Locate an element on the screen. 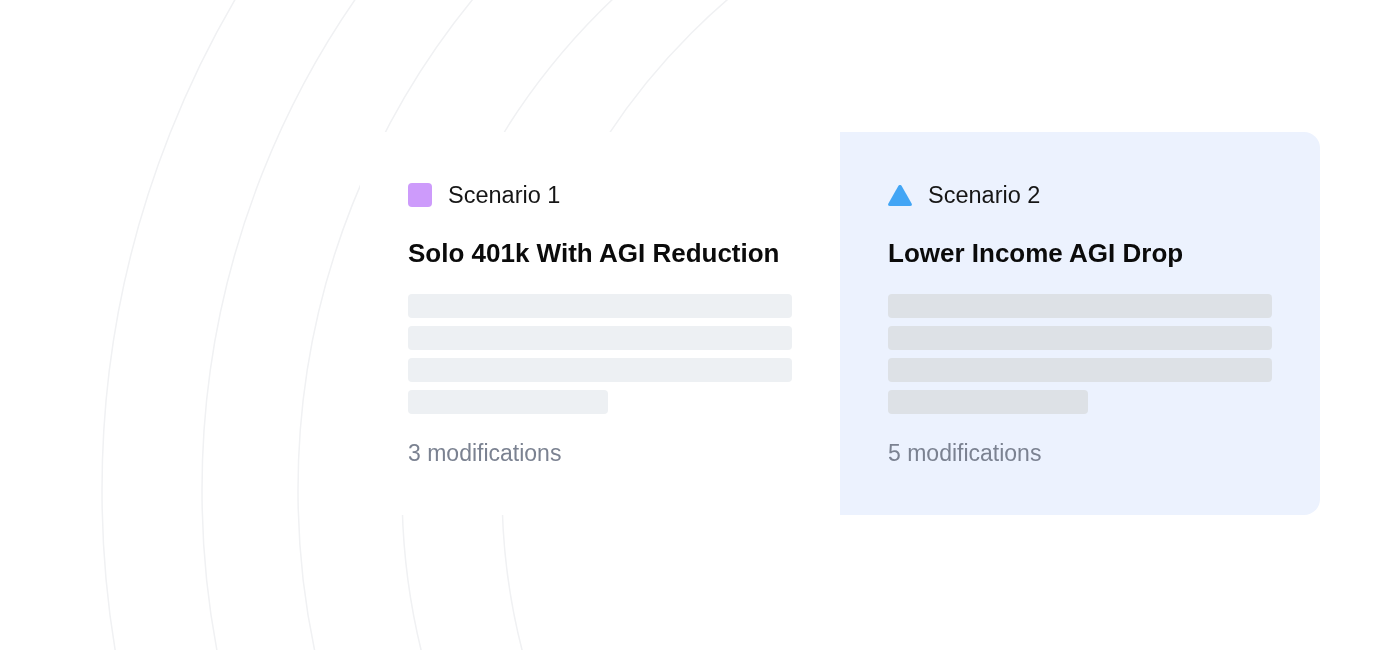 This screenshot has height=650, width=1400. scenario-title: Solo 401k With AGI Reduction is located at coordinates (594, 253).